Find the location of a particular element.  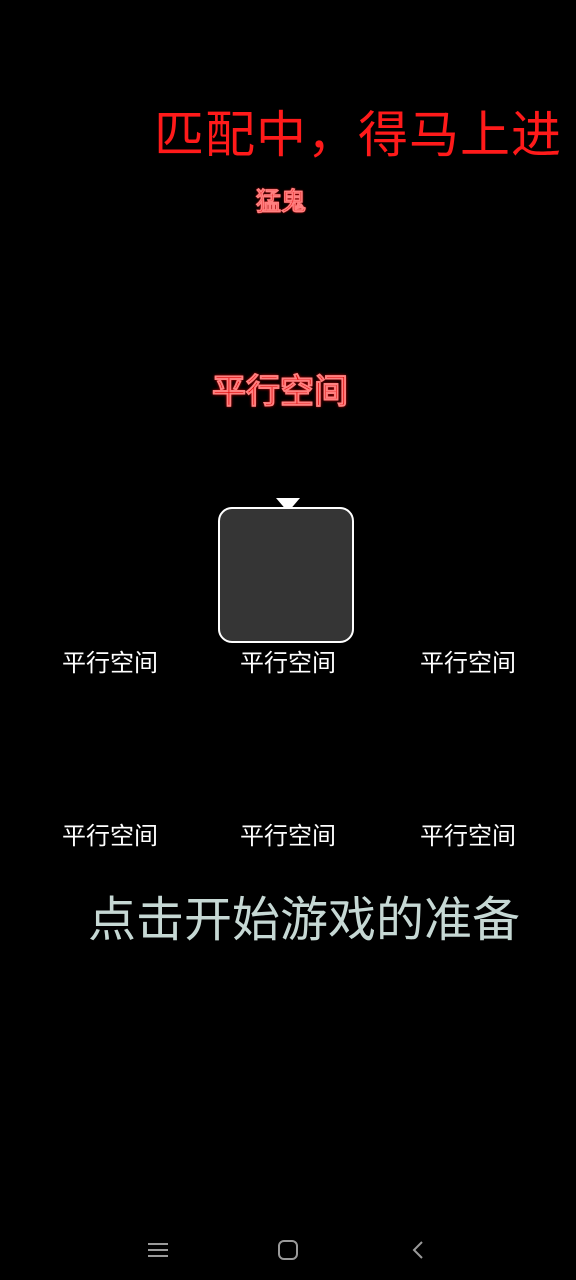

player-slot-5-name: 平行空间 is located at coordinates (288, 836).